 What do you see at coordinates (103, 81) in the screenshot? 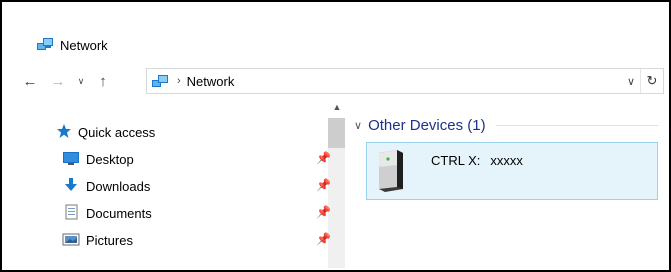
I see `arrow-up-icon: ↑` at bounding box center [103, 81].